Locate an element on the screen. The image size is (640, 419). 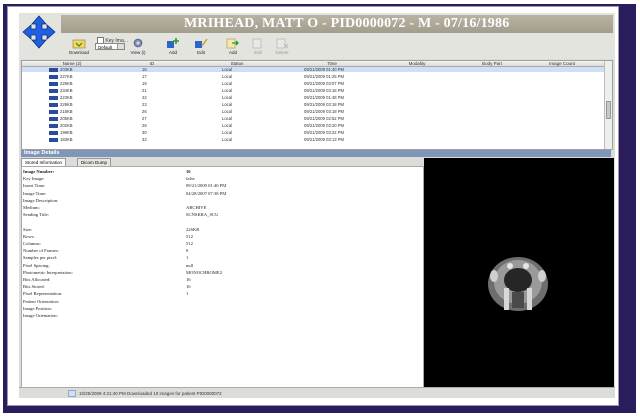
column-header: Time is located at coordinates (332, 63).